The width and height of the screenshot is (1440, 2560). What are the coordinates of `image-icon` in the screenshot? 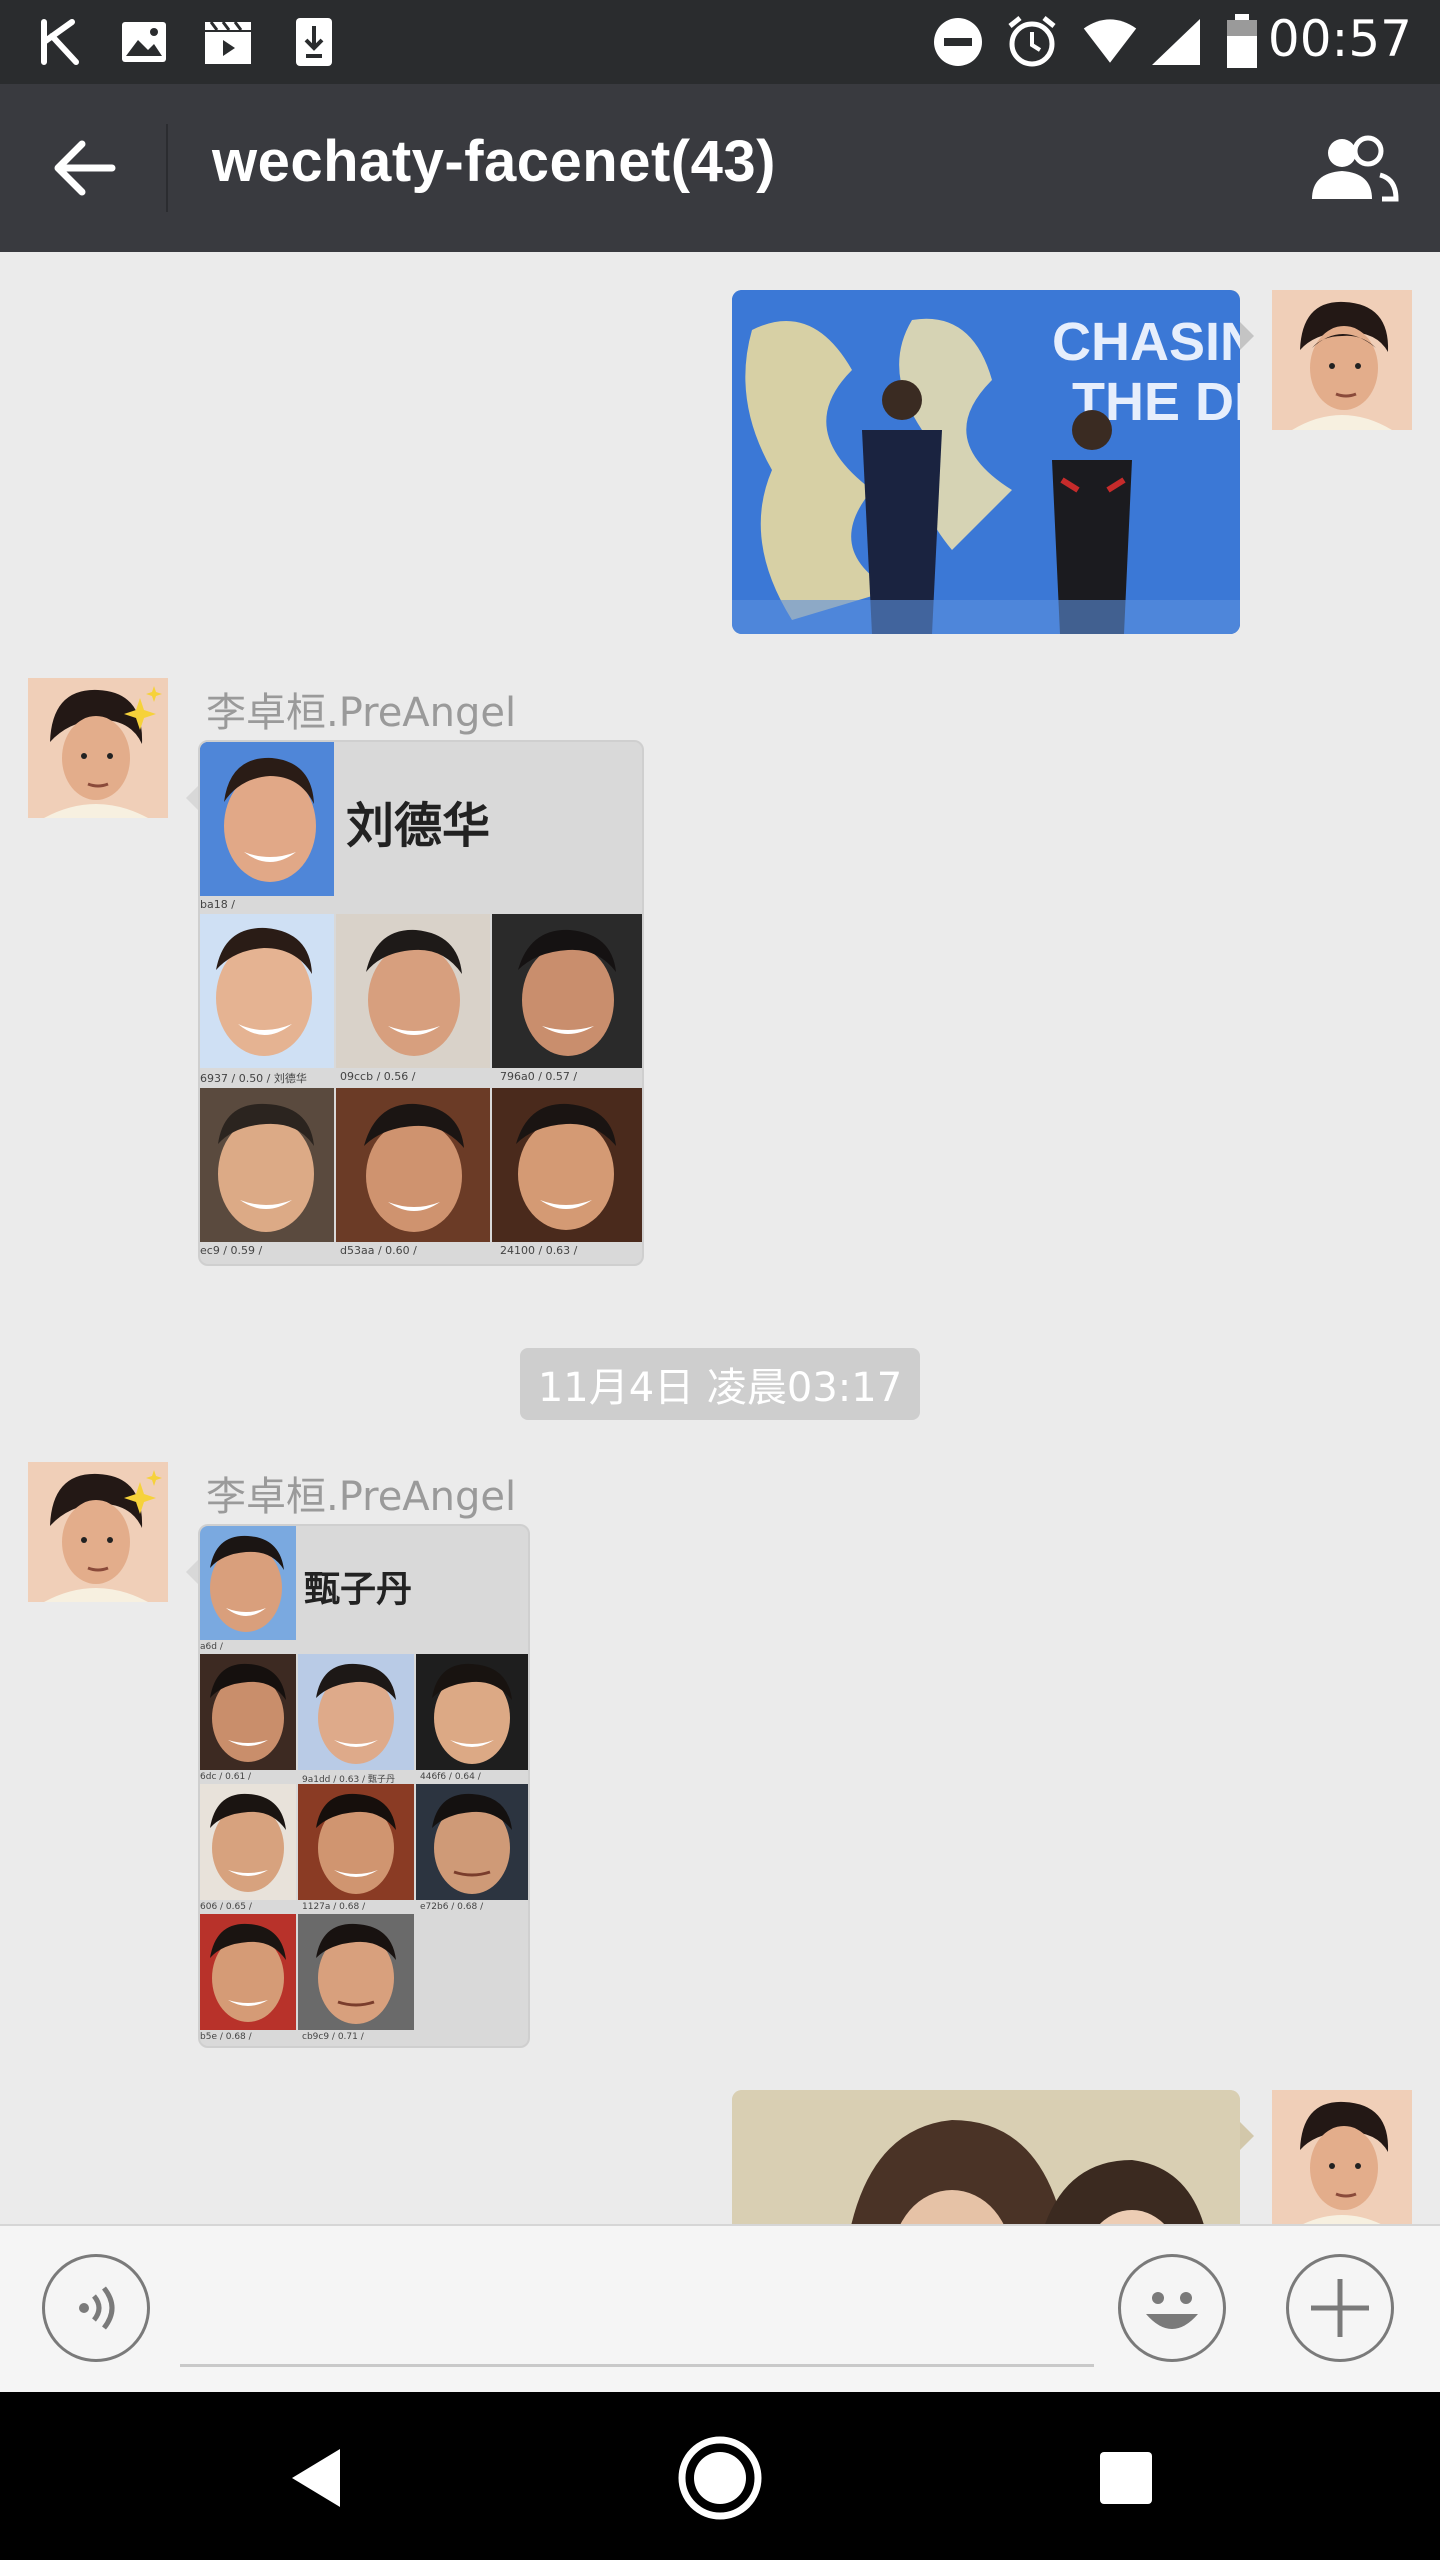 It's located at (144, 42).